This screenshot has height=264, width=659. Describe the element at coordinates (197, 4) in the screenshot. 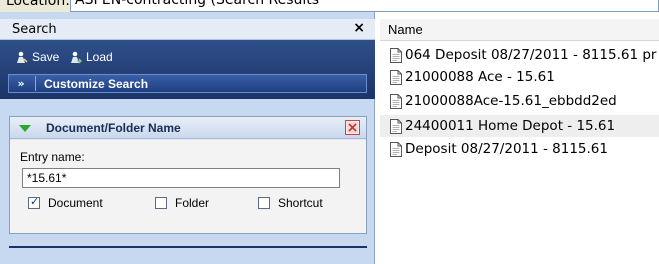

I see `location-value: ASPEN-contracting (Search Results` at that location.